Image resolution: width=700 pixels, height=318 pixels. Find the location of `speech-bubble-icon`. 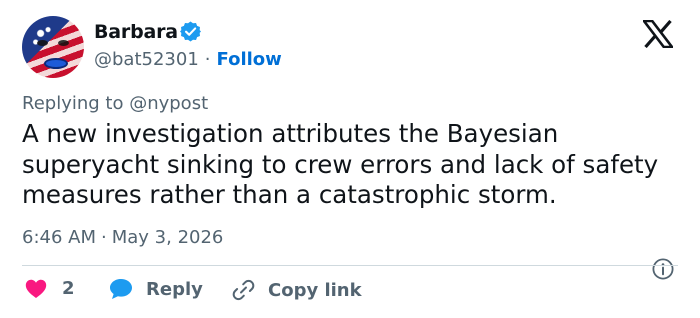

speech-bubble-icon is located at coordinates (121, 289).